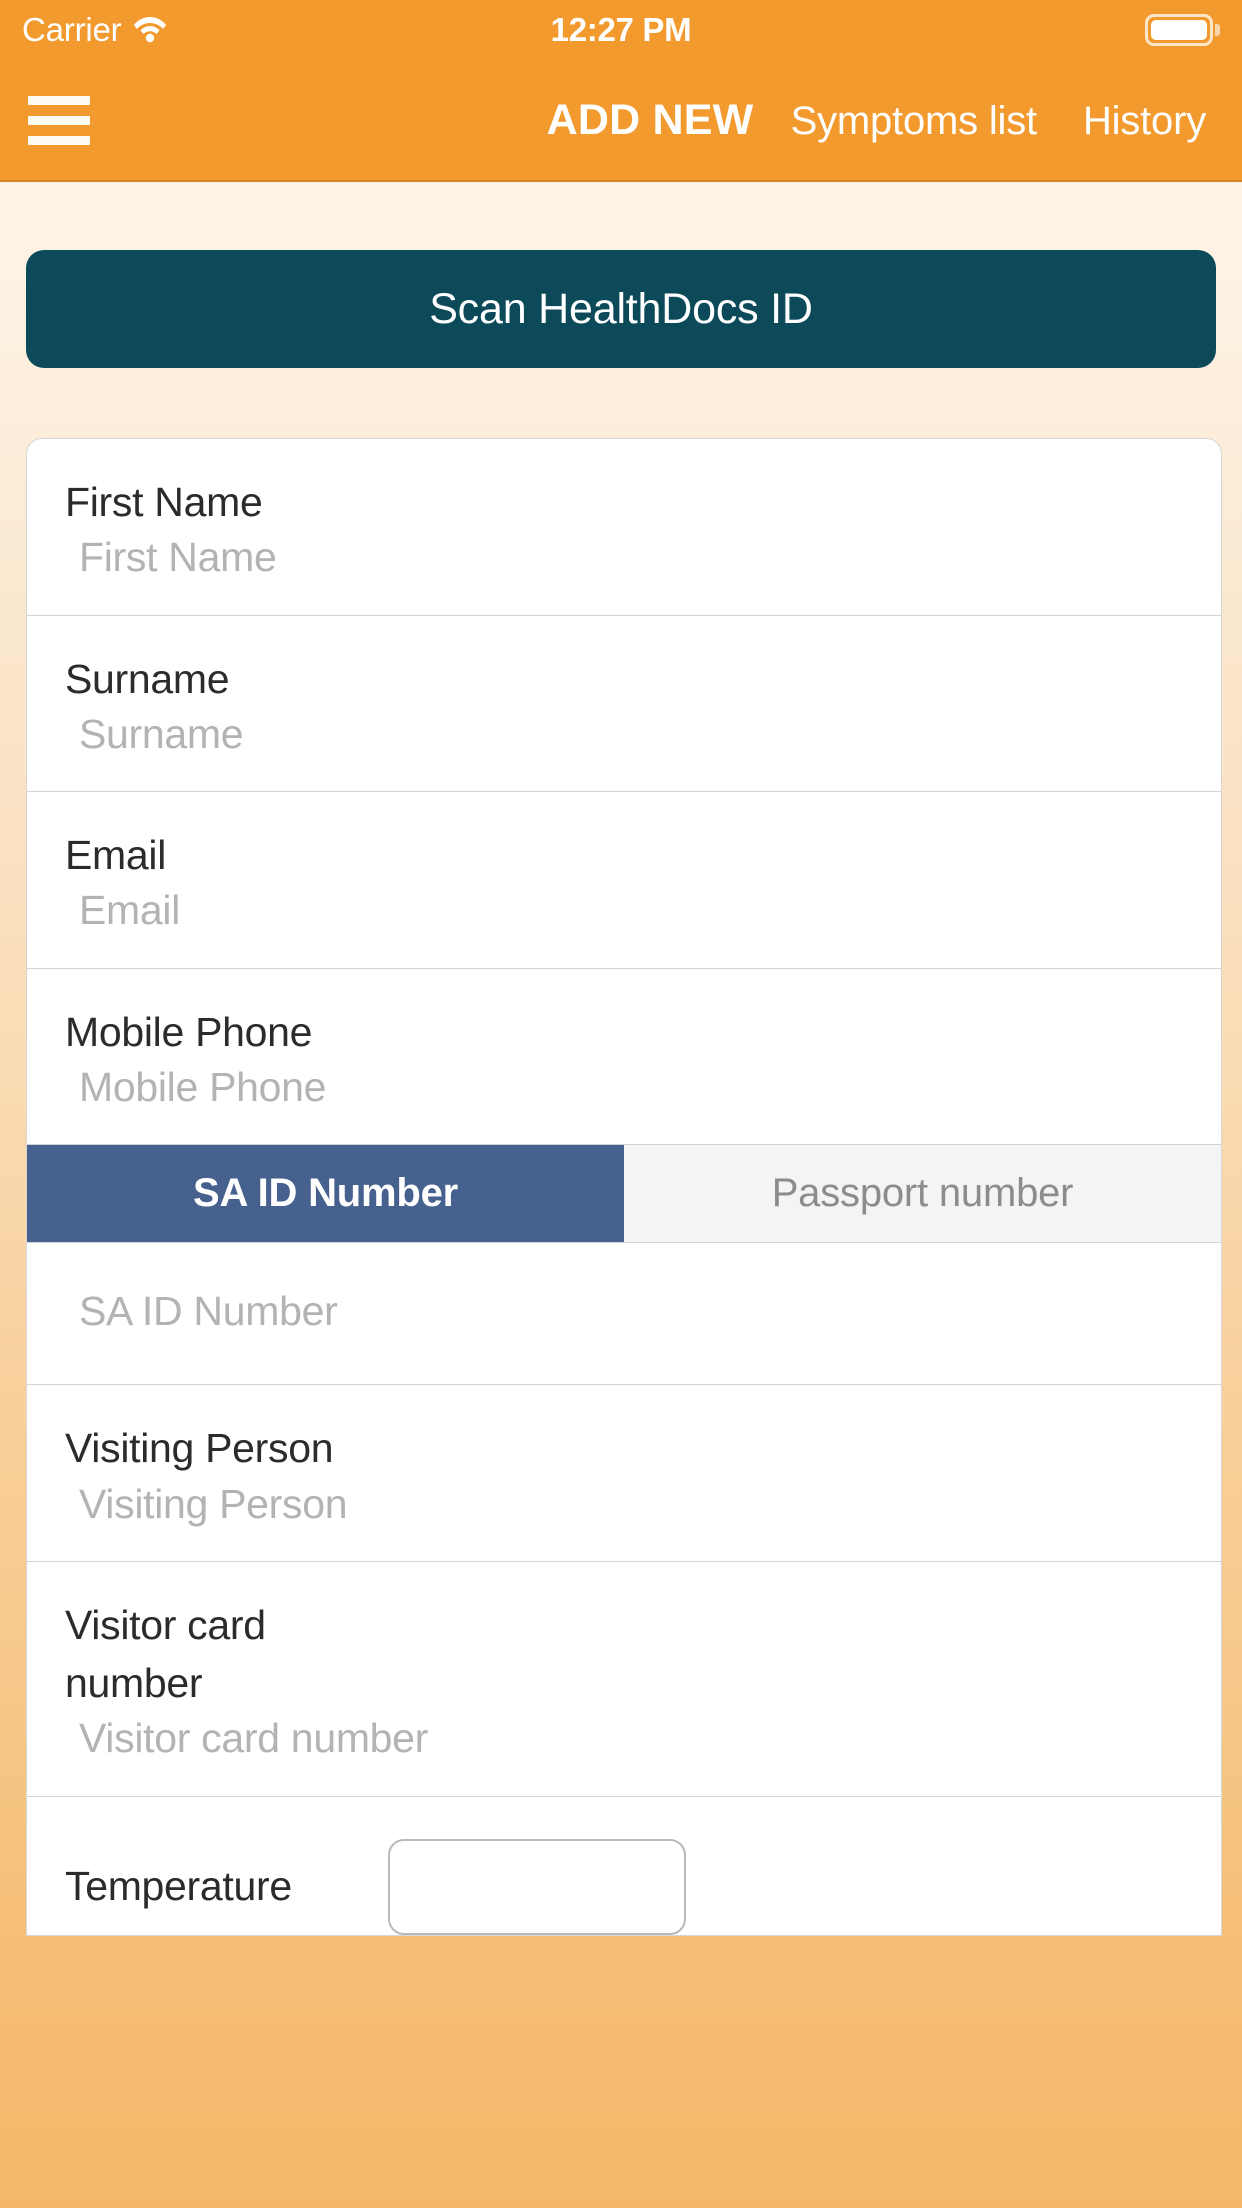 Image resolution: width=1242 pixels, height=2208 pixels. What do you see at coordinates (624, 527) in the screenshot?
I see `field-first-name: First Name First Name` at bounding box center [624, 527].